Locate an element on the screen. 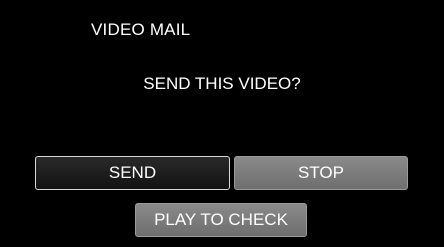 The height and width of the screenshot is (247, 444). stop-button: STOP is located at coordinates (321, 173).